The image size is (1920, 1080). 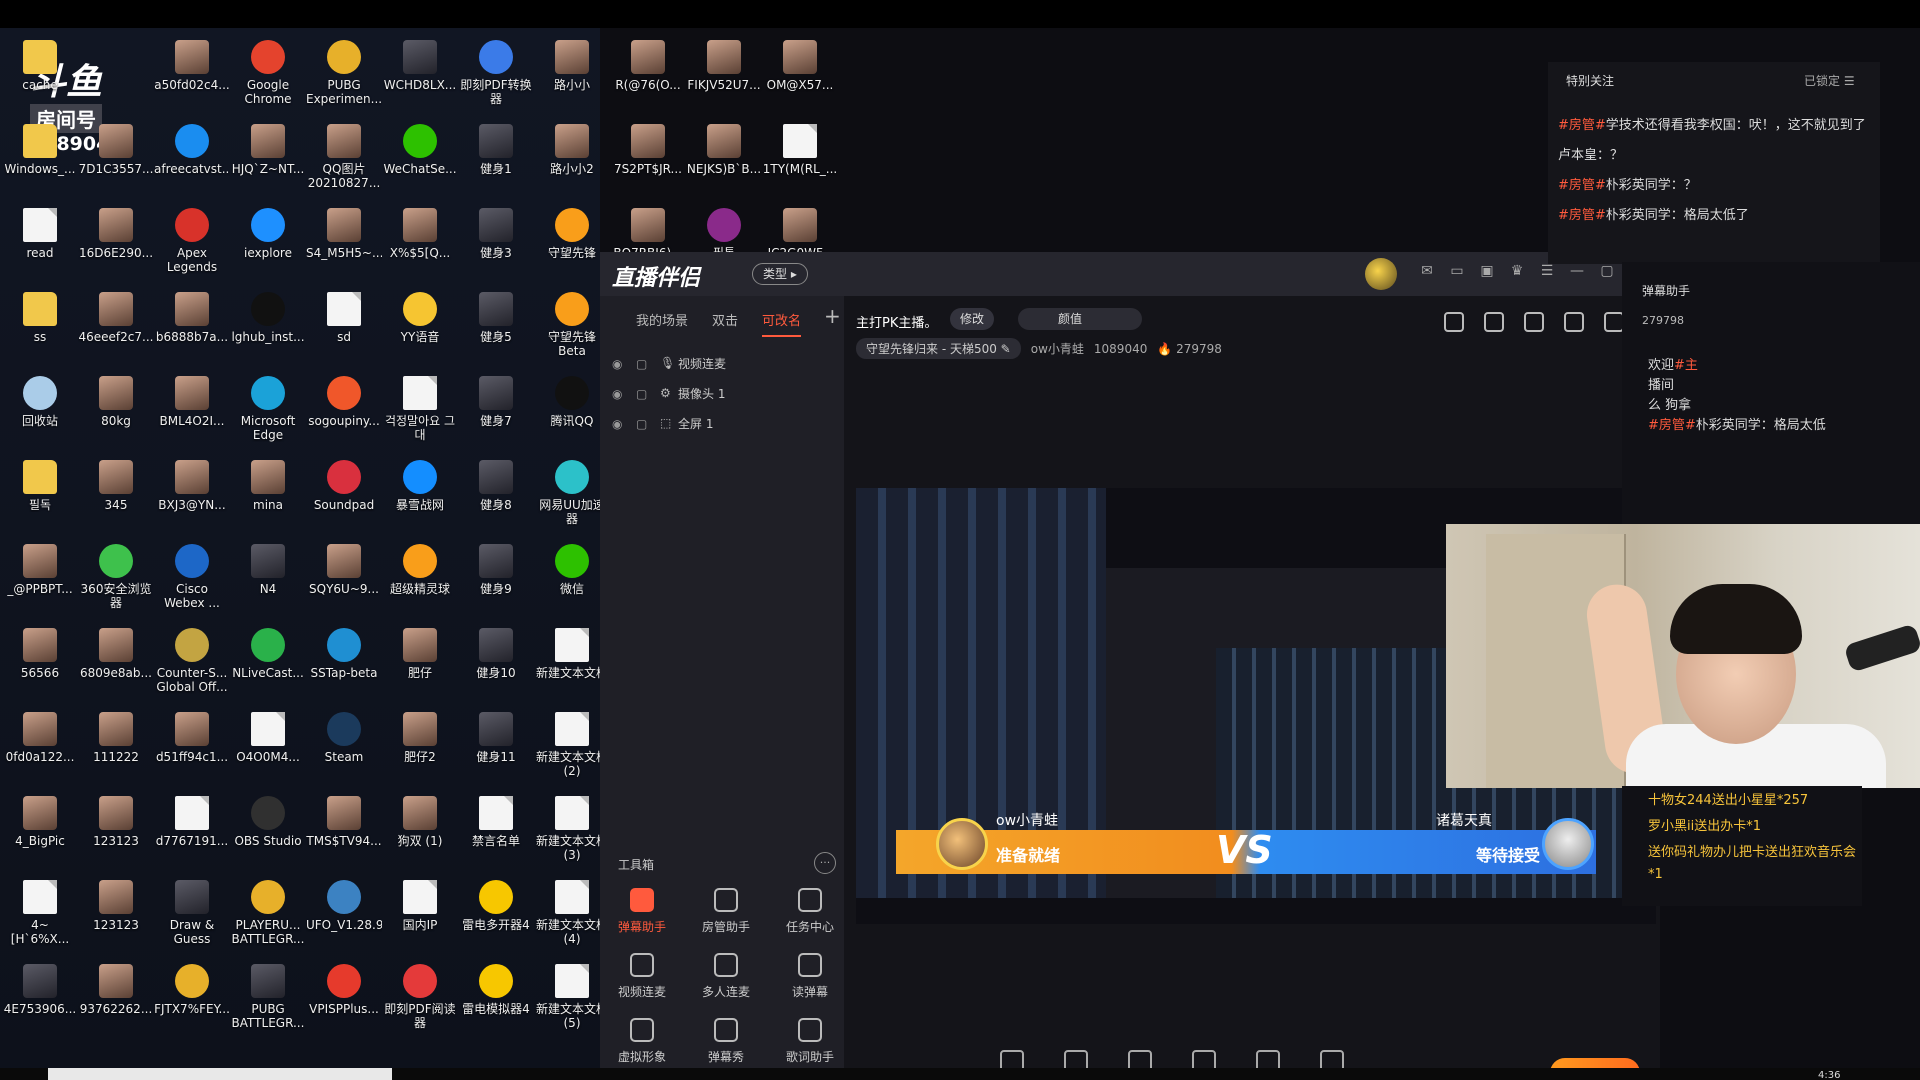 What do you see at coordinates (268, 567) in the screenshot?
I see `desktop-icon: N4` at bounding box center [268, 567].